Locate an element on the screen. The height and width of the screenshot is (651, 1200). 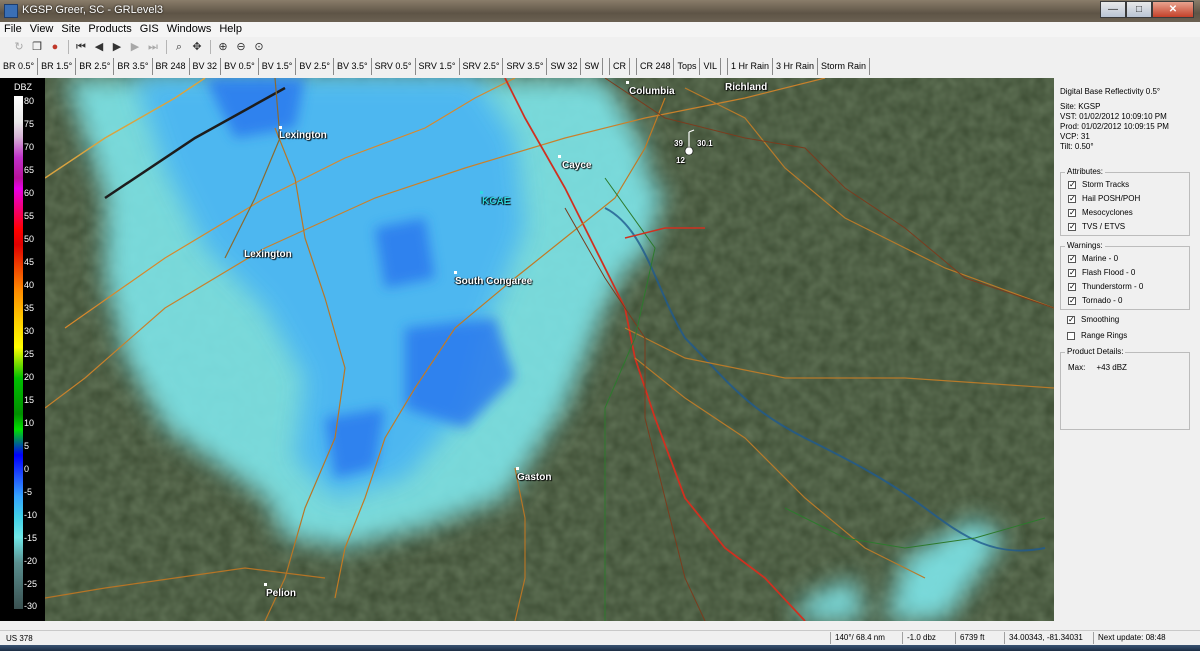
city-label-south-congaree: South Congaree is located at coordinates (494, 281).